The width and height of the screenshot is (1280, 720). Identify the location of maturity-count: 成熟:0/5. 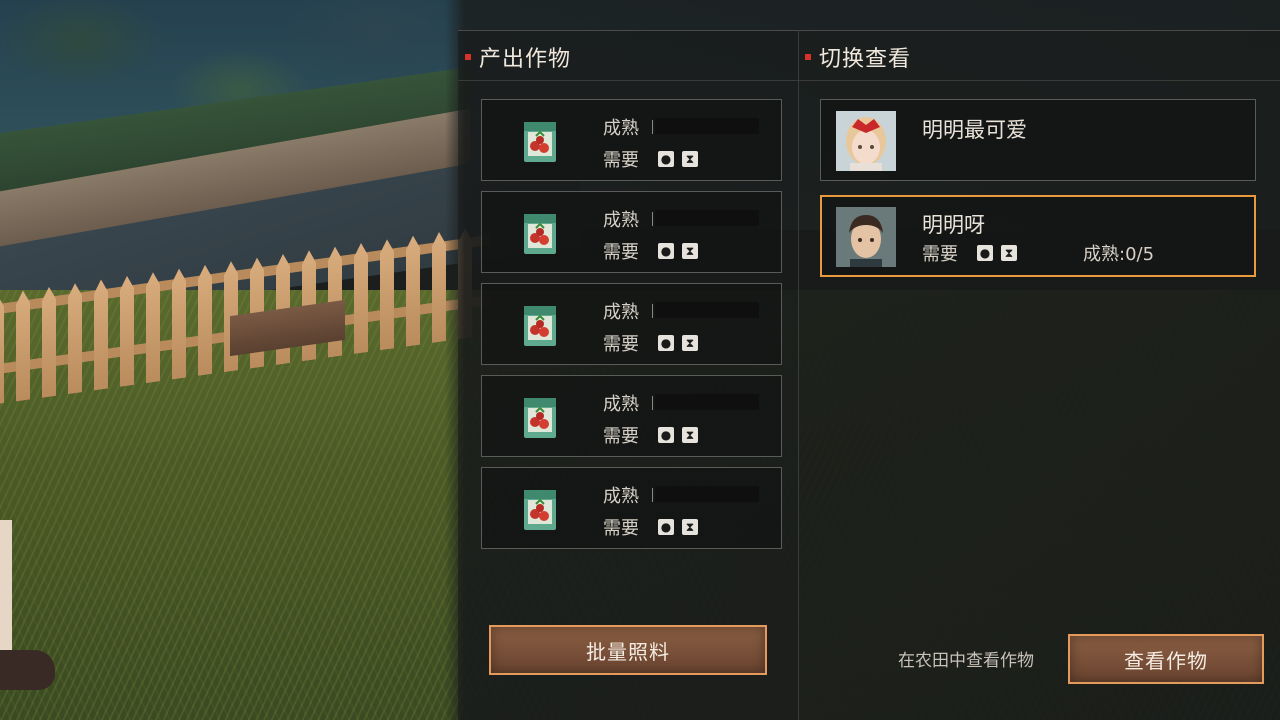
(1119, 254).